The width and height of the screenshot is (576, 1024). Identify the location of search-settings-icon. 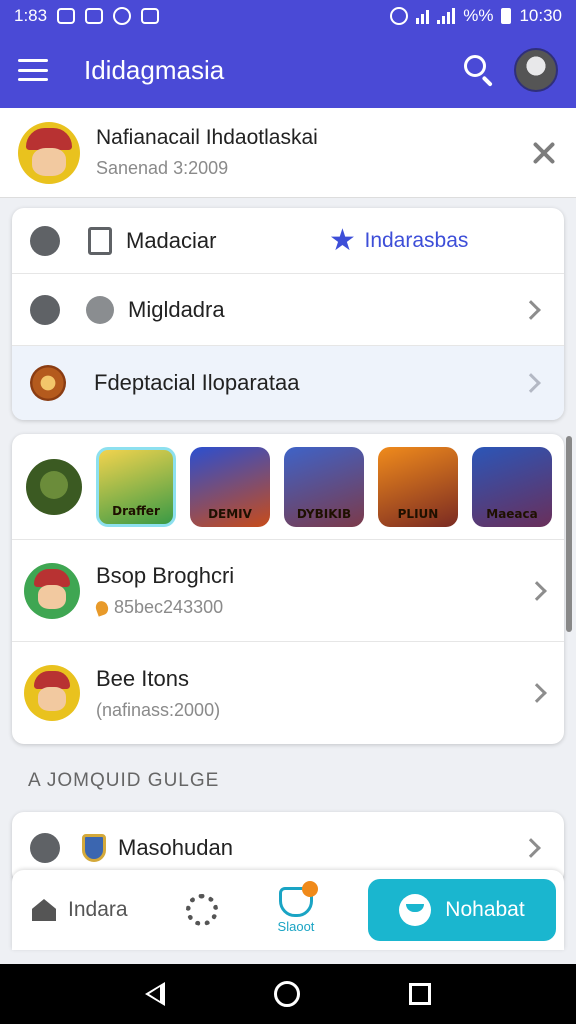
(45, 309).